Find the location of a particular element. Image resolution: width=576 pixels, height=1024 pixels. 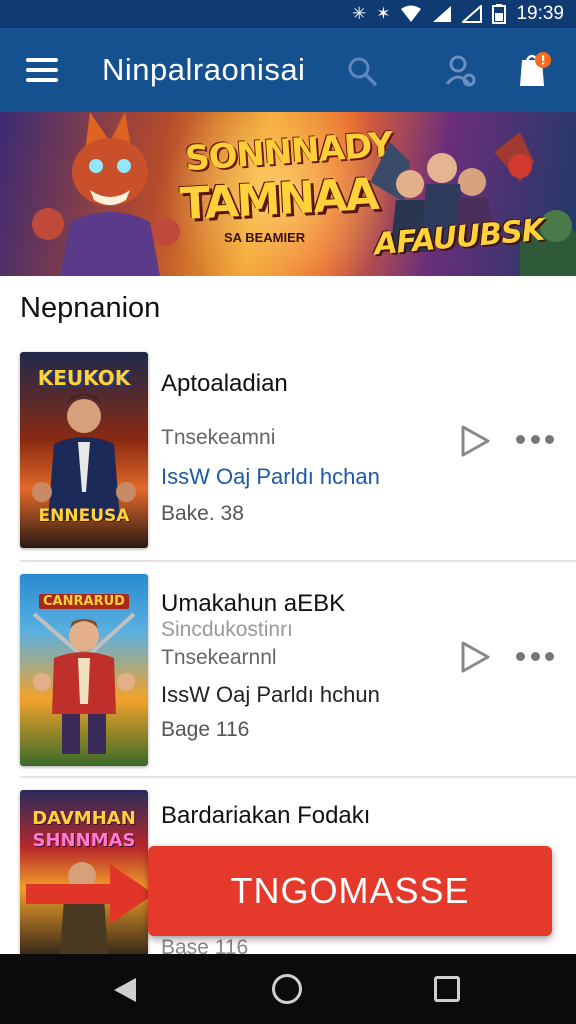

item-title: Umakahun aEBK is located at coordinates (253, 603).